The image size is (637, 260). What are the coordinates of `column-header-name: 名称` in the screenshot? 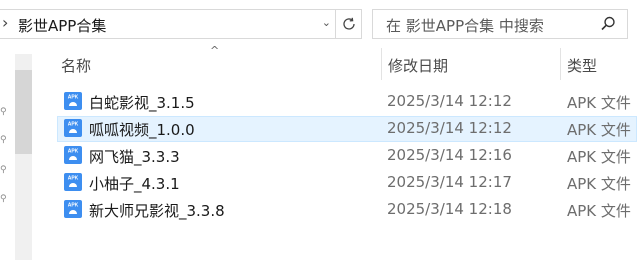 It's located at (76, 65).